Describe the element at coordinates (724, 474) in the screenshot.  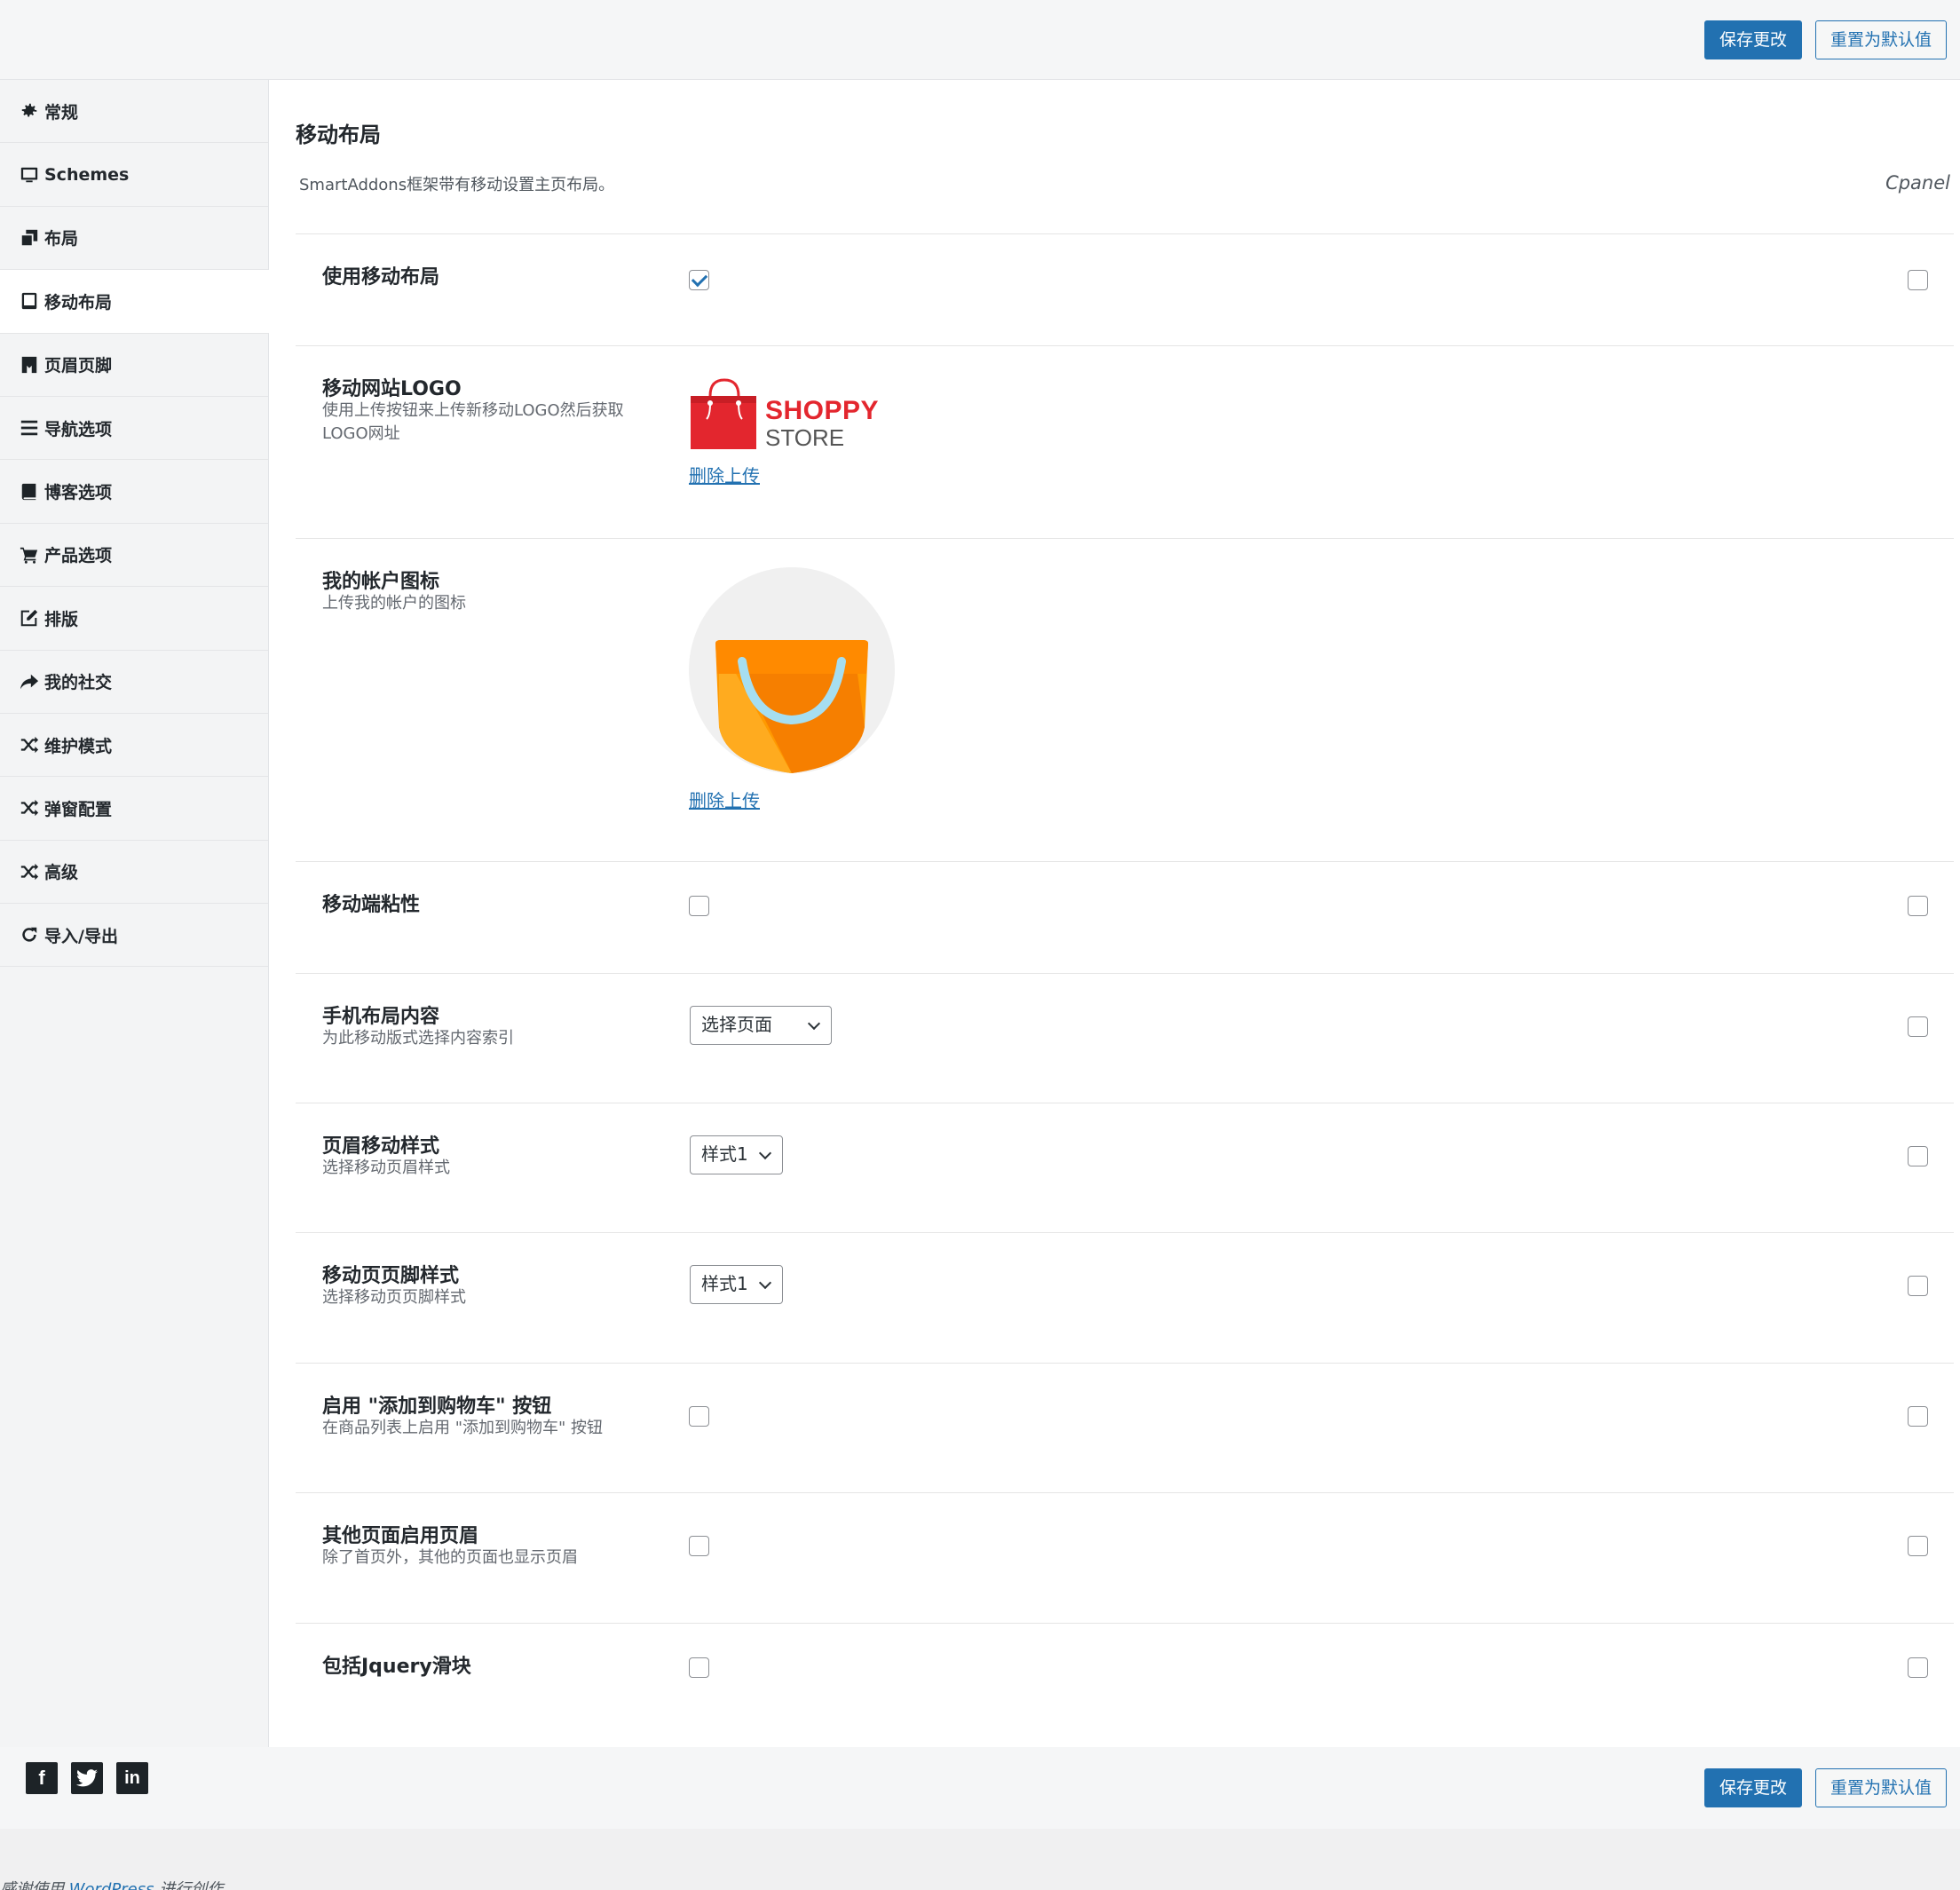
I see `remove-logo-link: 删除上传` at that location.